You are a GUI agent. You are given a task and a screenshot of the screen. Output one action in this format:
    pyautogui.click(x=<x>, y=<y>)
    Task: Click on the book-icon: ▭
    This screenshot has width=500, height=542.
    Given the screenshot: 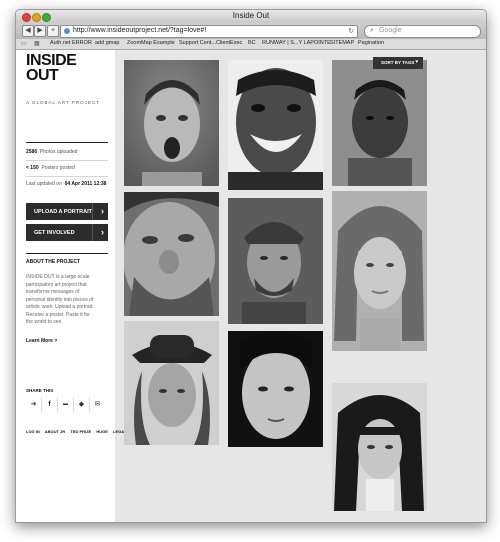 What is the action you would take?
    pyautogui.click(x=24, y=43)
    